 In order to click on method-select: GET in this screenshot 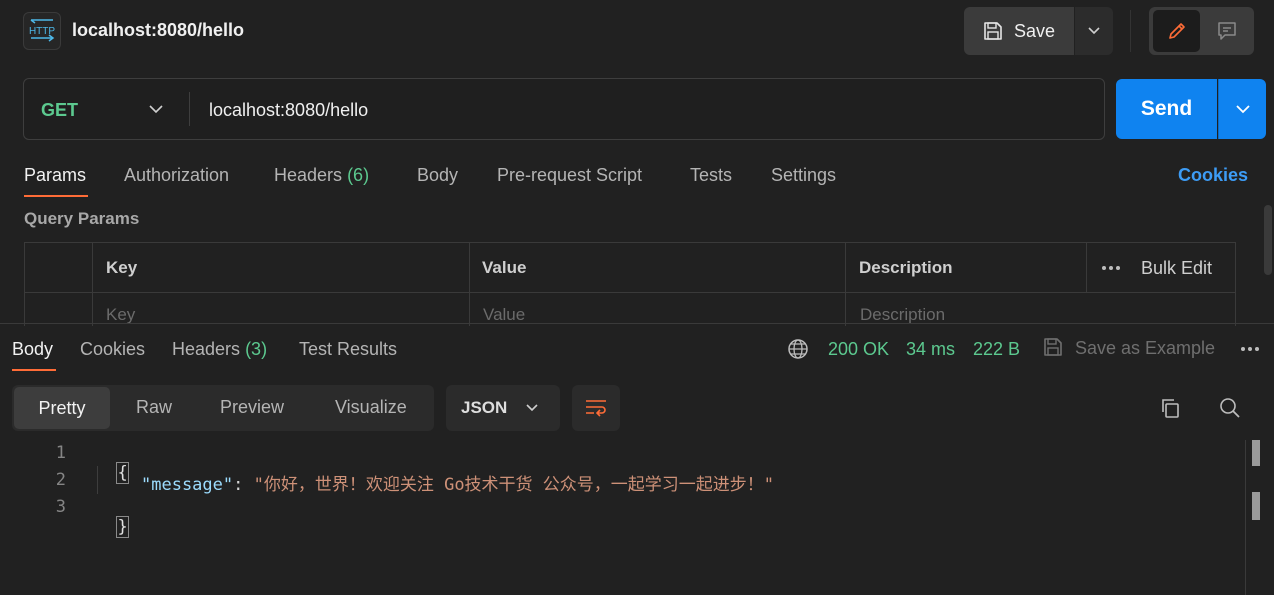, I will do `click(59, 110)`.